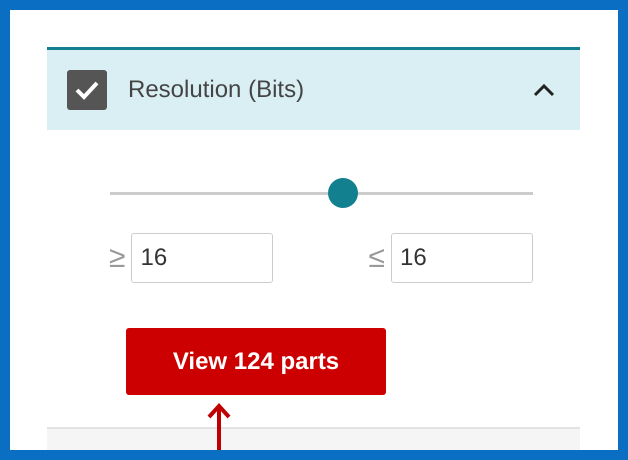 Image resolution: width=628 pixels, height=460 pixels. I want to click on check-icon, so click(87, 90).